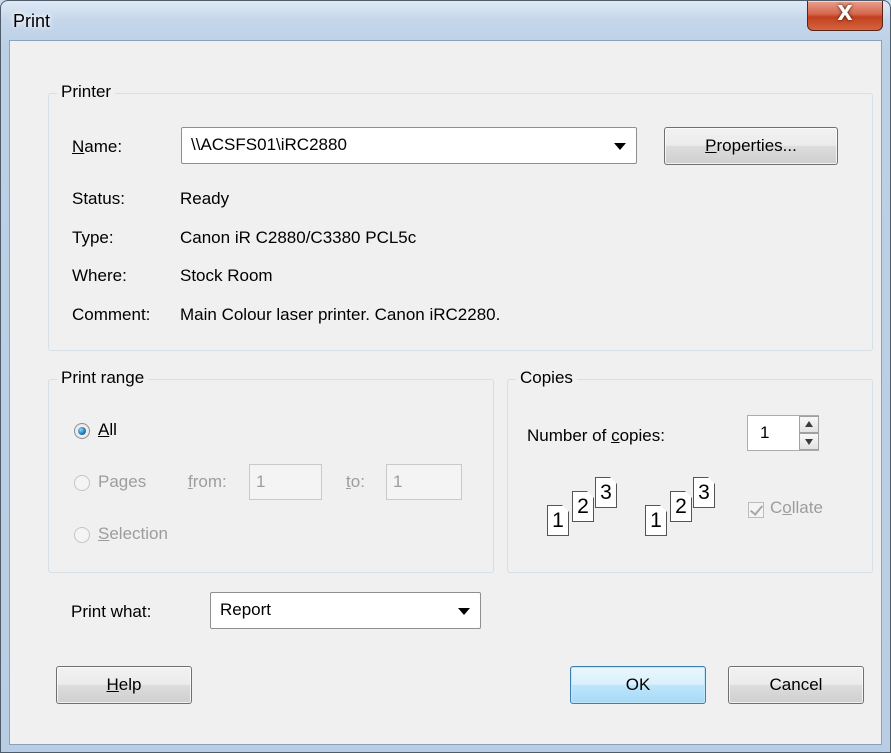 The image size is (891, 753). What do you see at coordinates (546, 378) in the screenshot?
I see `copies-group-label: Copies` at bounding box center [546, 378].